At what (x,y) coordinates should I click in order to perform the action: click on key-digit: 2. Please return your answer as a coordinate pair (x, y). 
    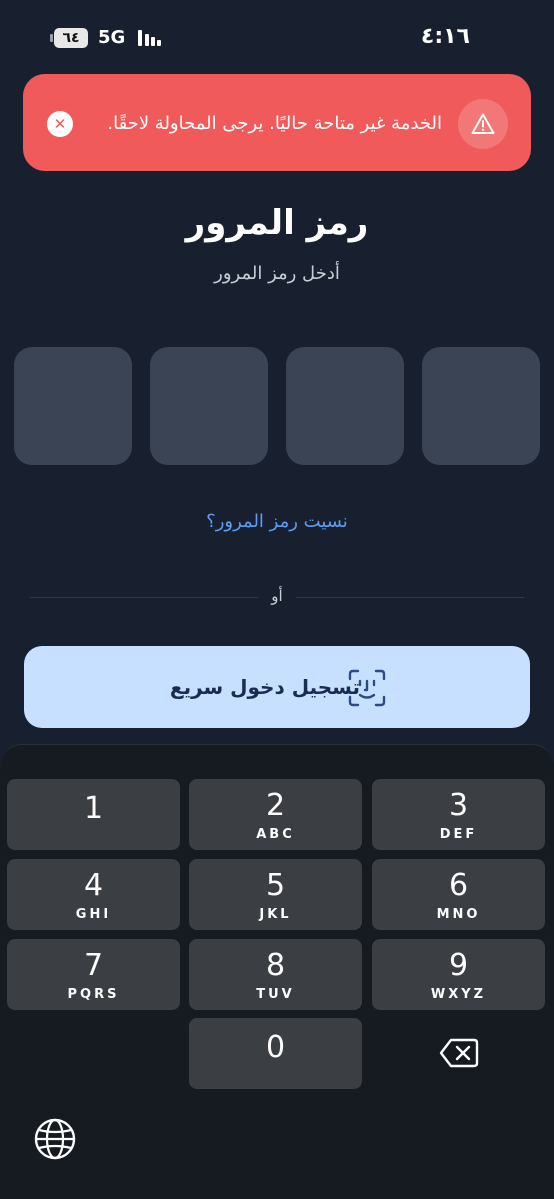
    Looking at the image, I should click on (275, 805).